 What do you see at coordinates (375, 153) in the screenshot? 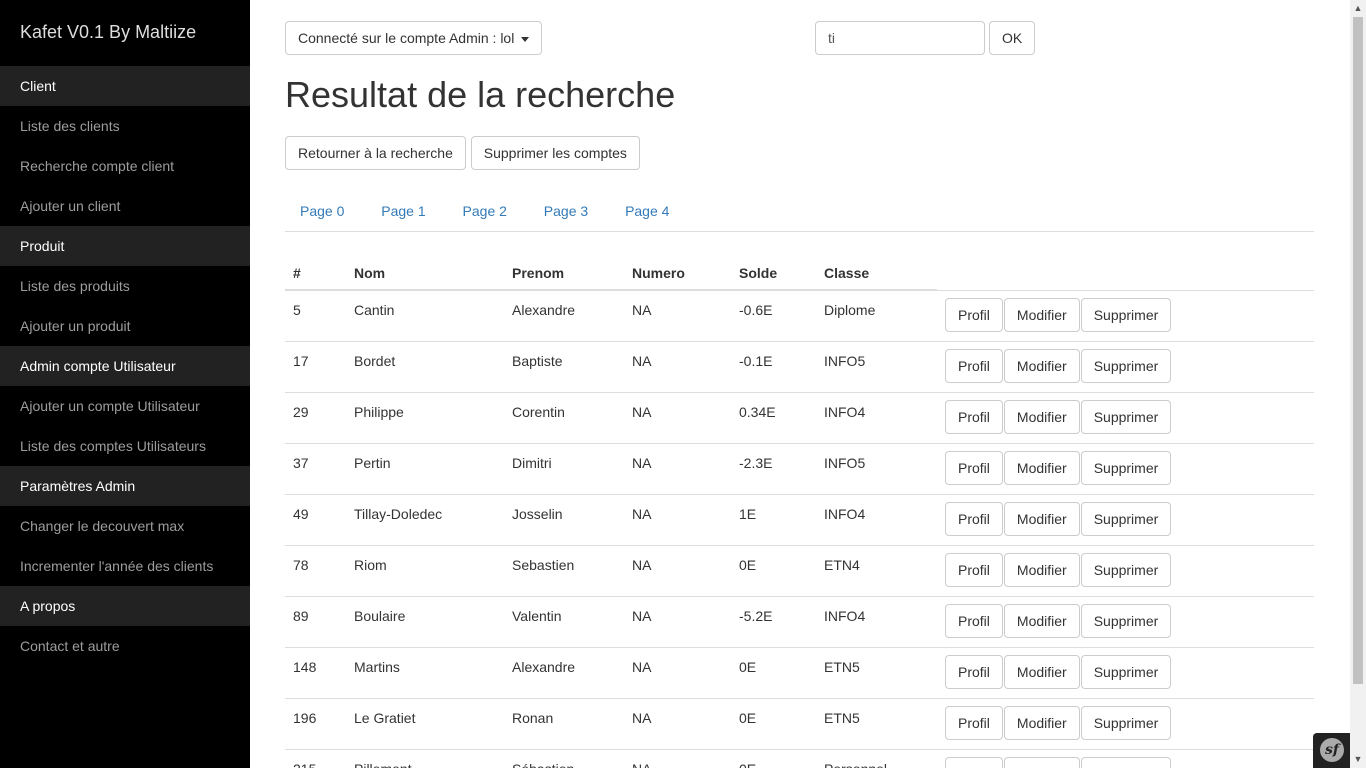
I see `back-to-search-button: Retourner à la recherche` at bounding box center [375, 153].